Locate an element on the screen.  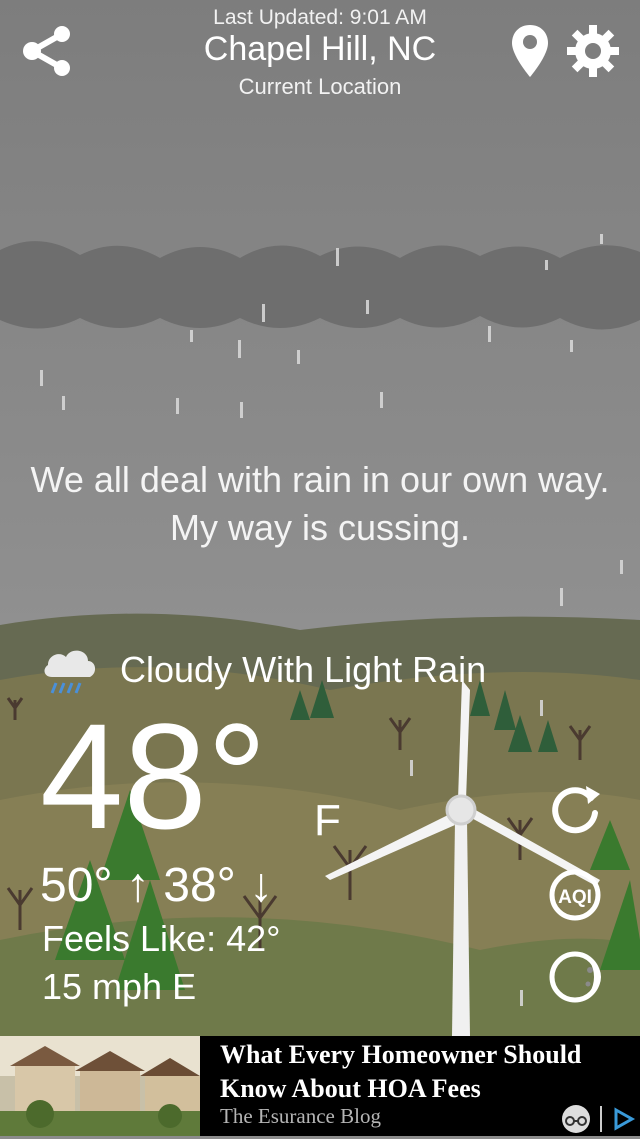
aqi-button: AQI is located at coordinates (575, 895).